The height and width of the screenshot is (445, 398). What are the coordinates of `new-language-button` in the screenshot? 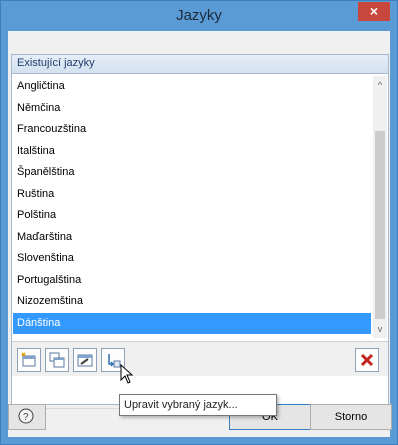 It's located at (29, 360).